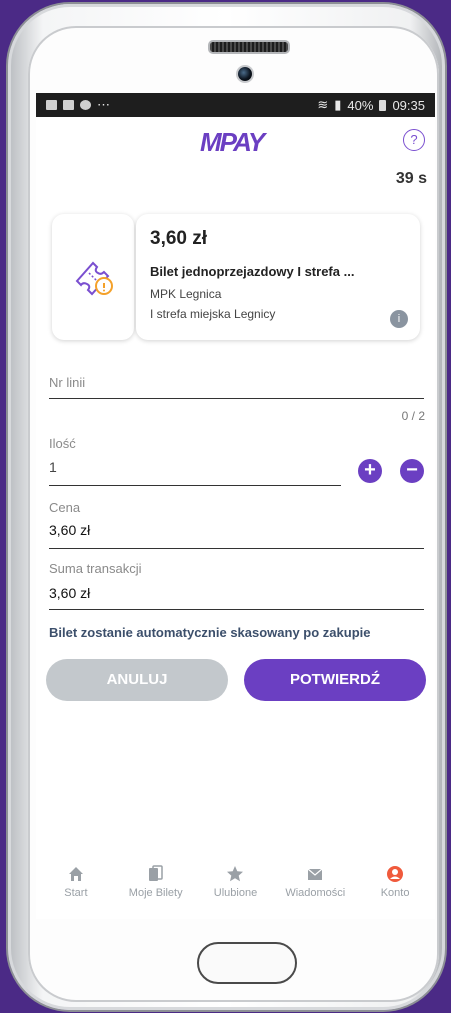  I want to click on tab-messages: Wiadomości, so click(315, 887).